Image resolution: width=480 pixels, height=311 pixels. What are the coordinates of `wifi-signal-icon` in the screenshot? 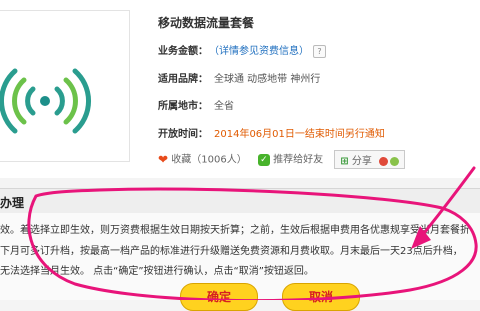 It's located at (45, 101).